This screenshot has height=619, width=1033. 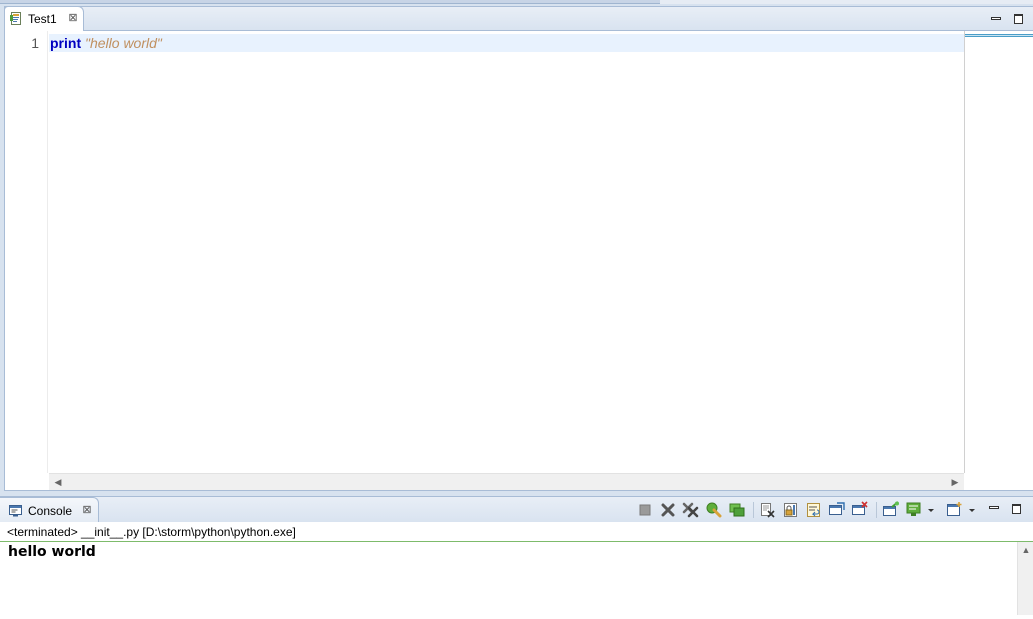 What do you see at coordinates (668, 510) in the screenshot?
I see `remove-launch-icon` at bounding box center [668, 510].